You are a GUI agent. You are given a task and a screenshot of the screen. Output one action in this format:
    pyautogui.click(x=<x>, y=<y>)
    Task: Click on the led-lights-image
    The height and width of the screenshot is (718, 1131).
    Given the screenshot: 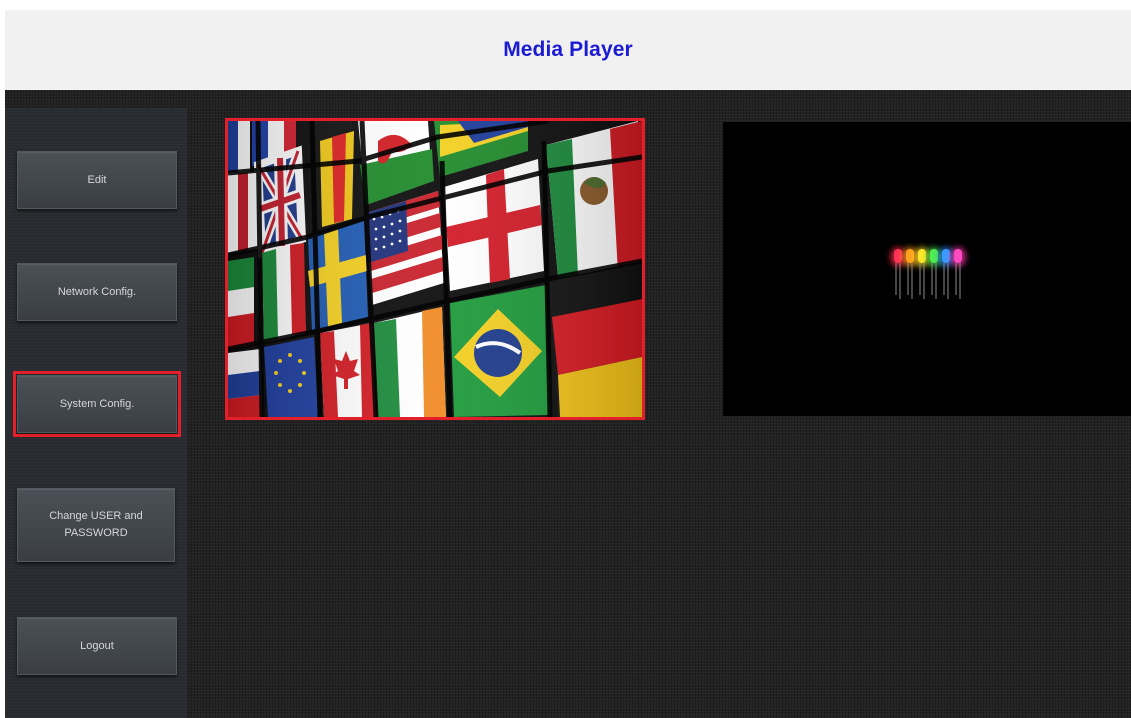 What is the action you would take?
    pyautogui.click(x=927, y=269)
    